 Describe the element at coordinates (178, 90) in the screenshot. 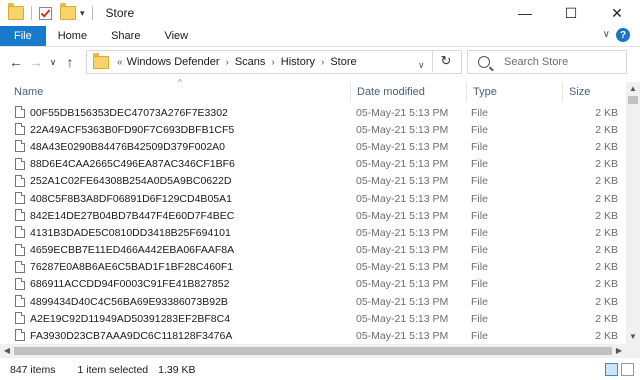

I see `column-header-name: Name ^` at that location.